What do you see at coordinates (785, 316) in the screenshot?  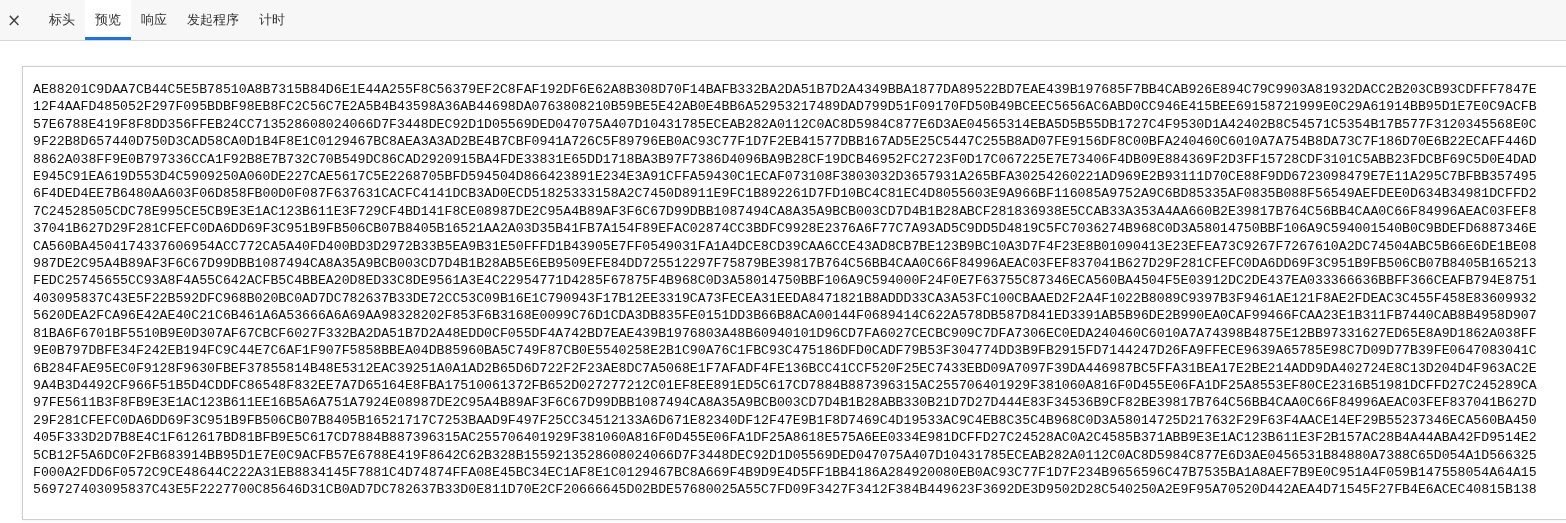 I see `response-text-line: 5620DEA2FCA96E42AE40C21C6B461A6A53666A6A69AA98328202F853F6B3168E0099C76D1CDA3DB835FE0151DD3B66B8ACA00144F0689414C622A578DB587D841ED3391AB5B96DE2B990EA0CAF99466FCAA23E1B311FB7440CAB8B4958D907` at bounding box center [785, 316].